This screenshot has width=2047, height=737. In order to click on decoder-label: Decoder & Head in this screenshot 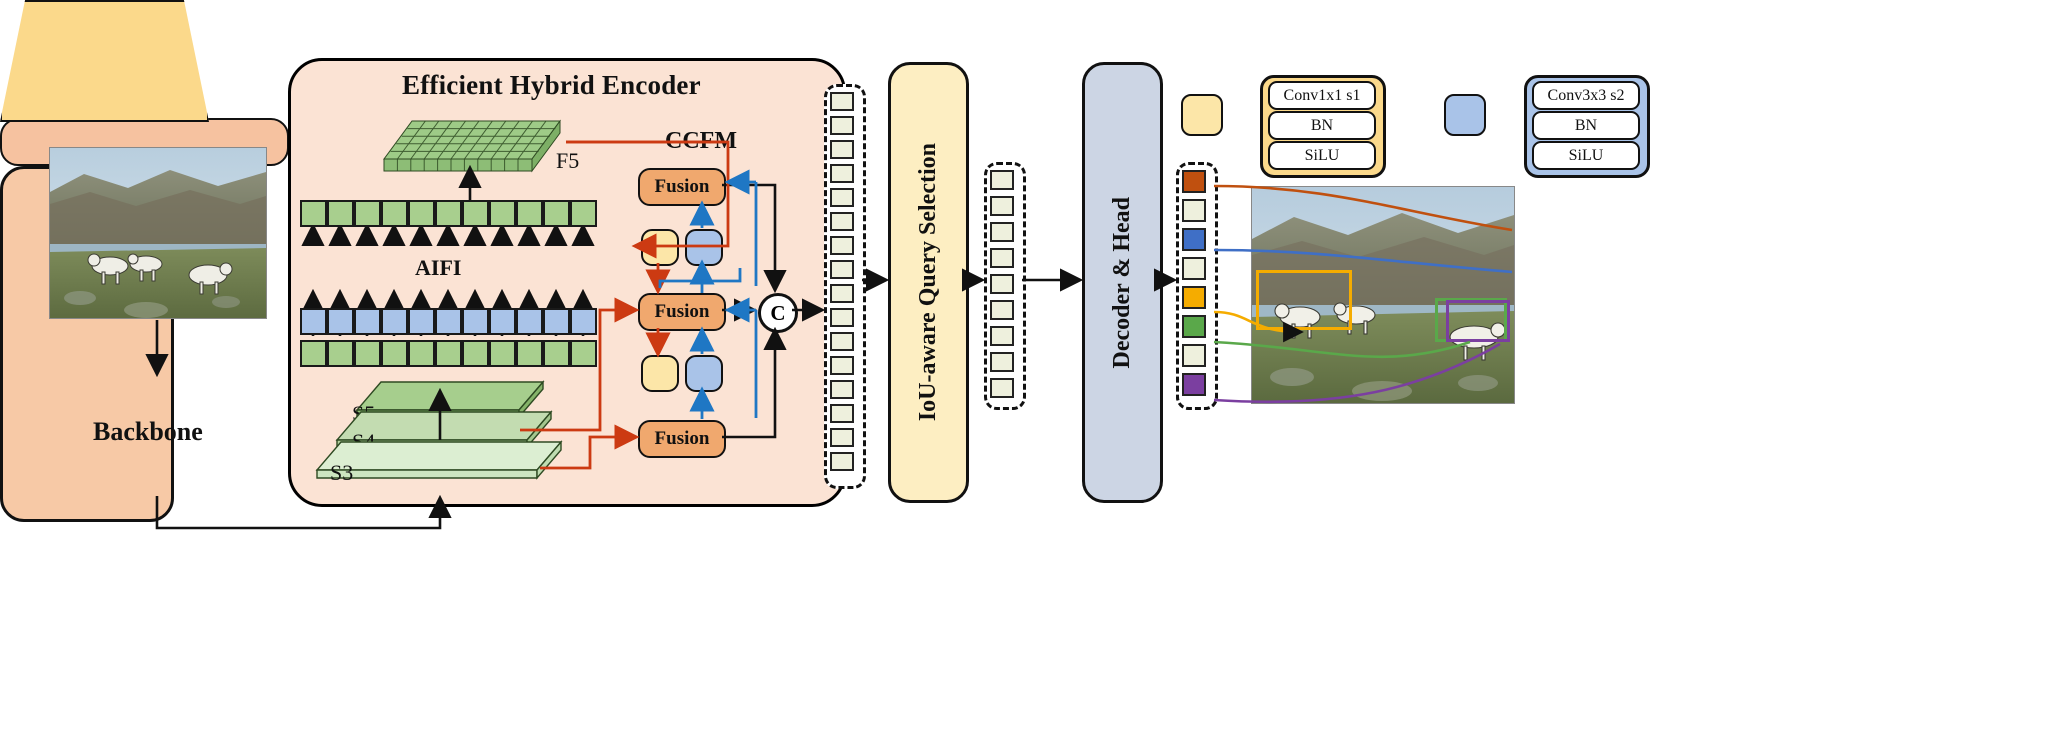, I will do `click(1122, 282)`.